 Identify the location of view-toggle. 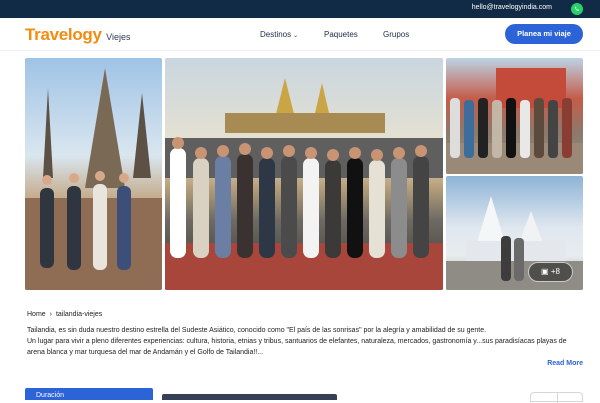
(556, 397).